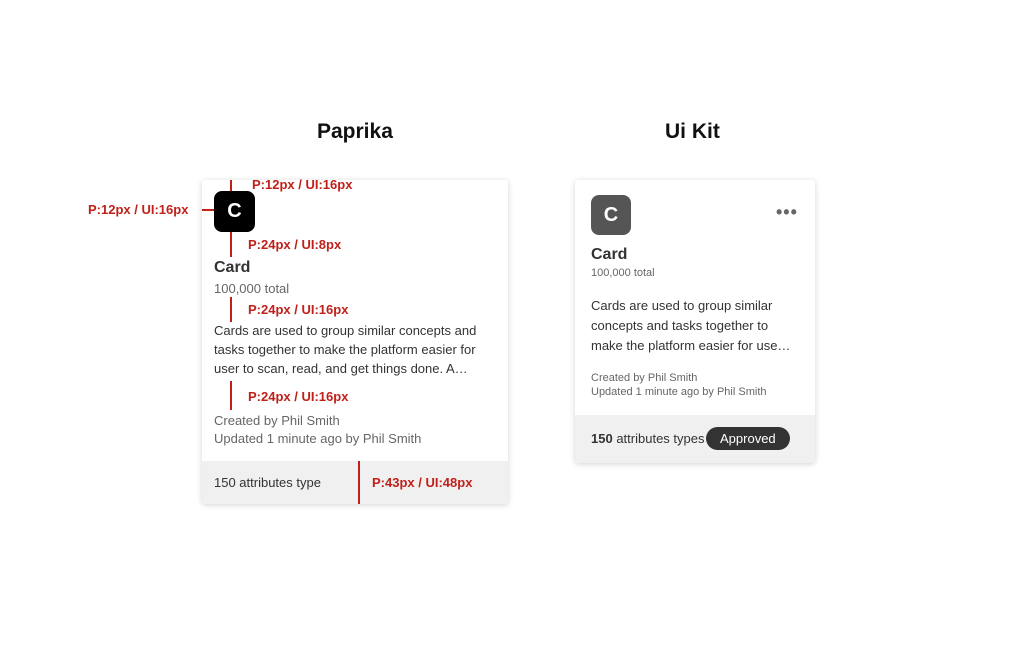  What do you see at coordinates (298, 396) in the screenshot?
I see `desc-gap-annotation: P:24px / UI:16px` at bounding box center [298, 396].